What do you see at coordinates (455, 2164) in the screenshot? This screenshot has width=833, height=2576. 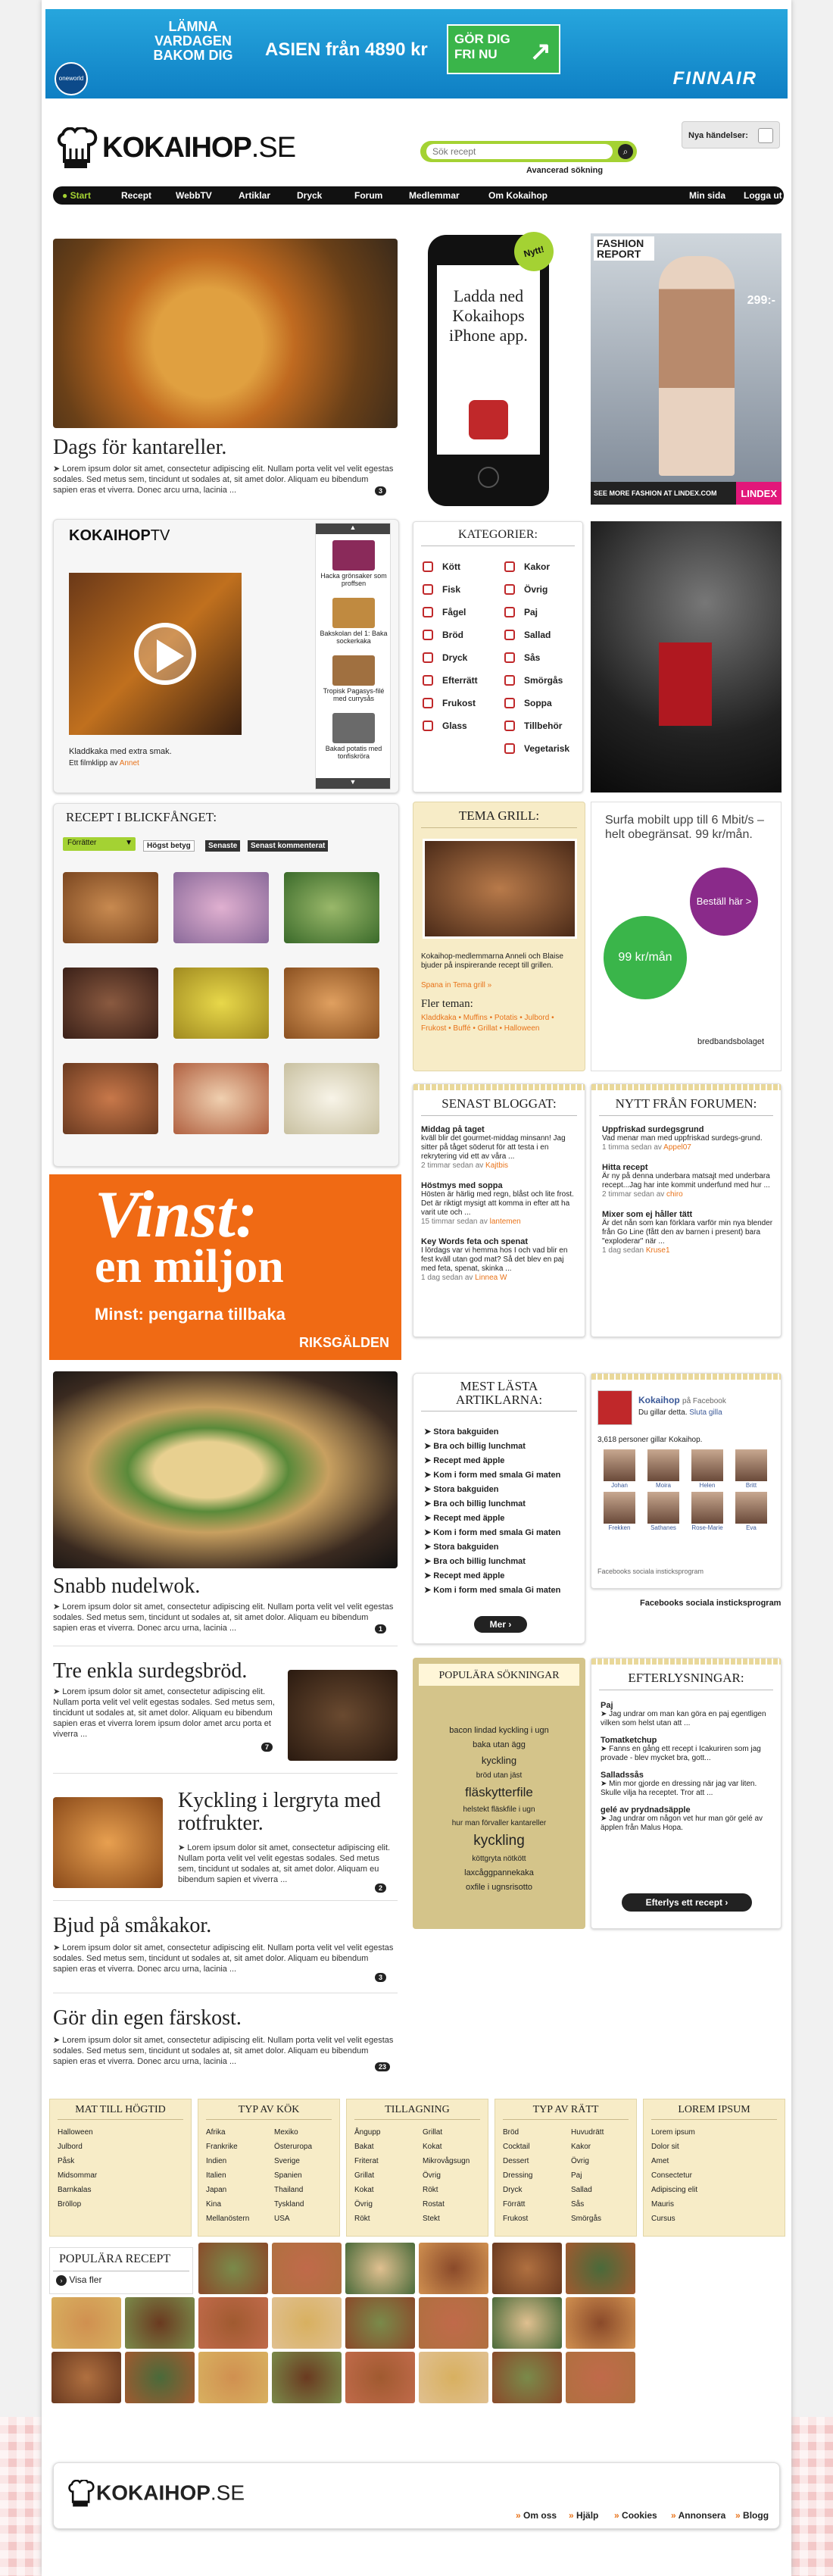 I see `category-link: Mikrovågsugn` at bounding box center [455, 2164].